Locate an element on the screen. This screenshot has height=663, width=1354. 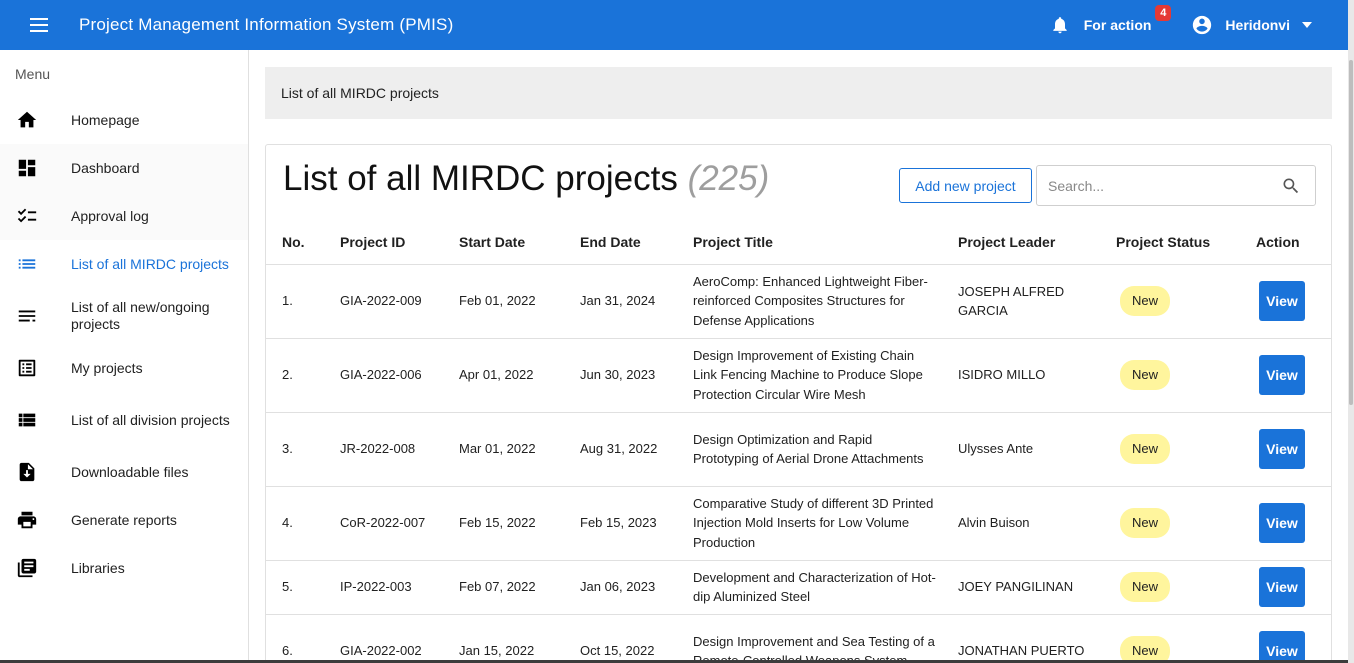
breadcrumb: List of all MIRDC projects is located at coordinates (798, 93).